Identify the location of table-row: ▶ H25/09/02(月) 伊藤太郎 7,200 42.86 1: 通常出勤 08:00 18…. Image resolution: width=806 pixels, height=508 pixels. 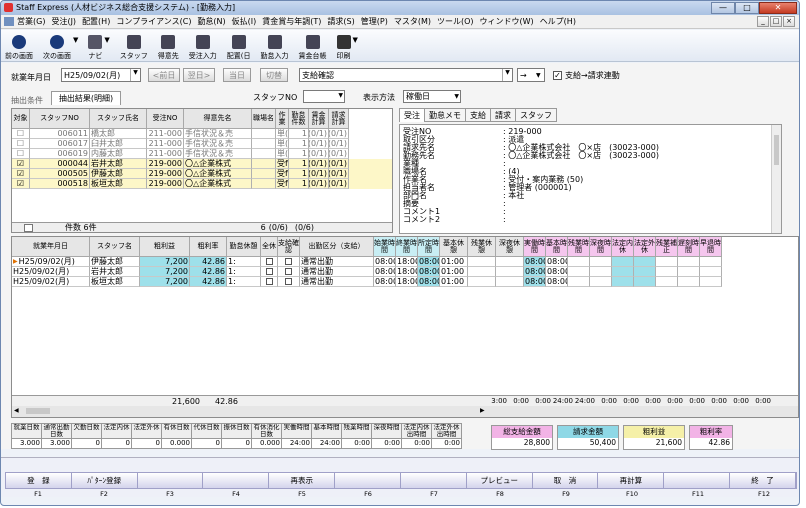
(405, 262).